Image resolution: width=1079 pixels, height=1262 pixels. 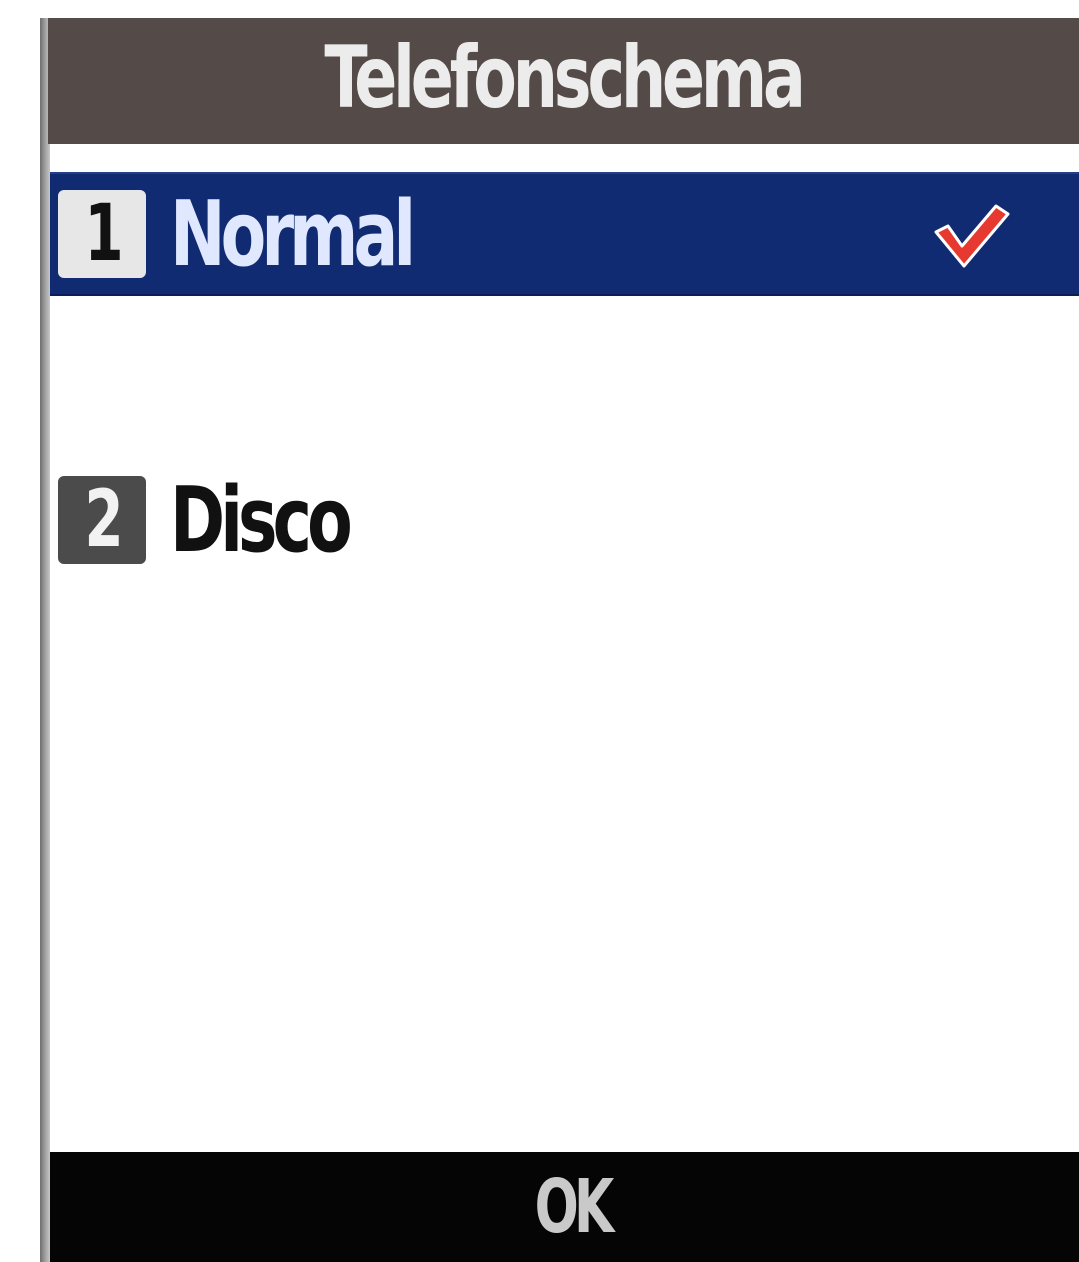 What do you see at coordinates (972, 236) in the screenshot?
I see `checkmark-icon` at bounding box center [972, 236].